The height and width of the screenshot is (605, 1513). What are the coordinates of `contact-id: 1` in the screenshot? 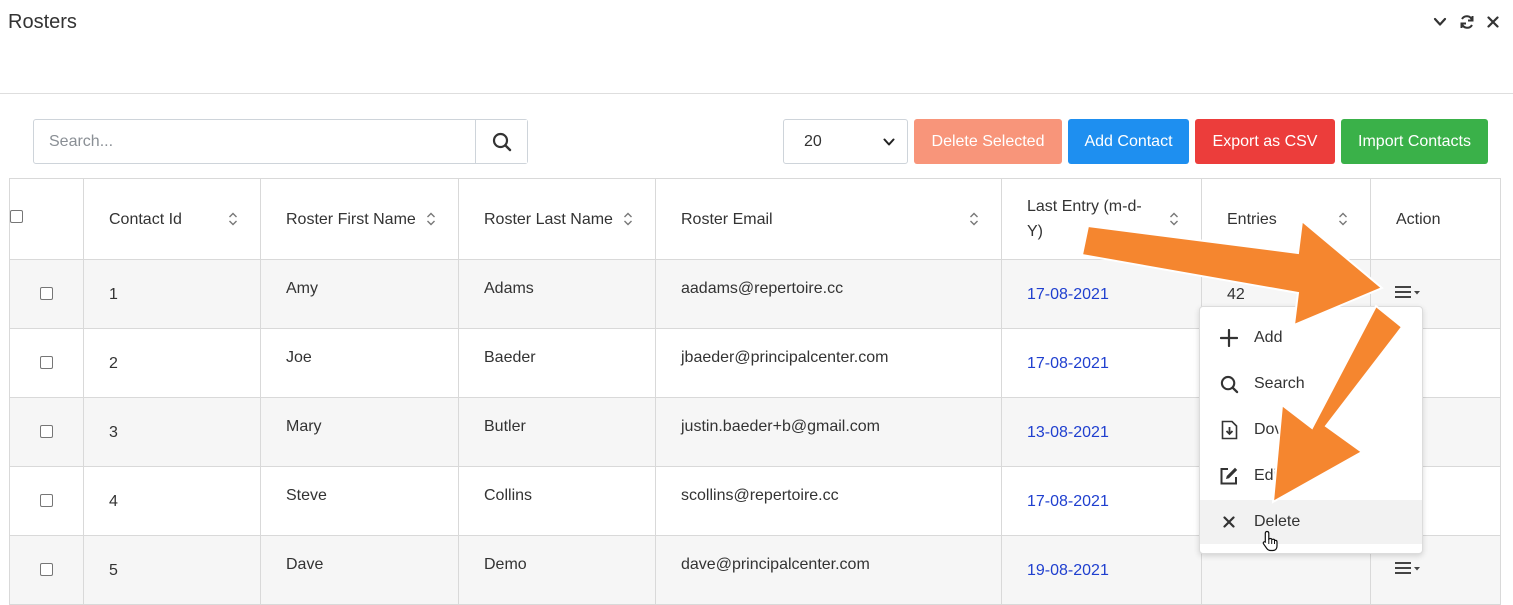 It's located at (172, 294).